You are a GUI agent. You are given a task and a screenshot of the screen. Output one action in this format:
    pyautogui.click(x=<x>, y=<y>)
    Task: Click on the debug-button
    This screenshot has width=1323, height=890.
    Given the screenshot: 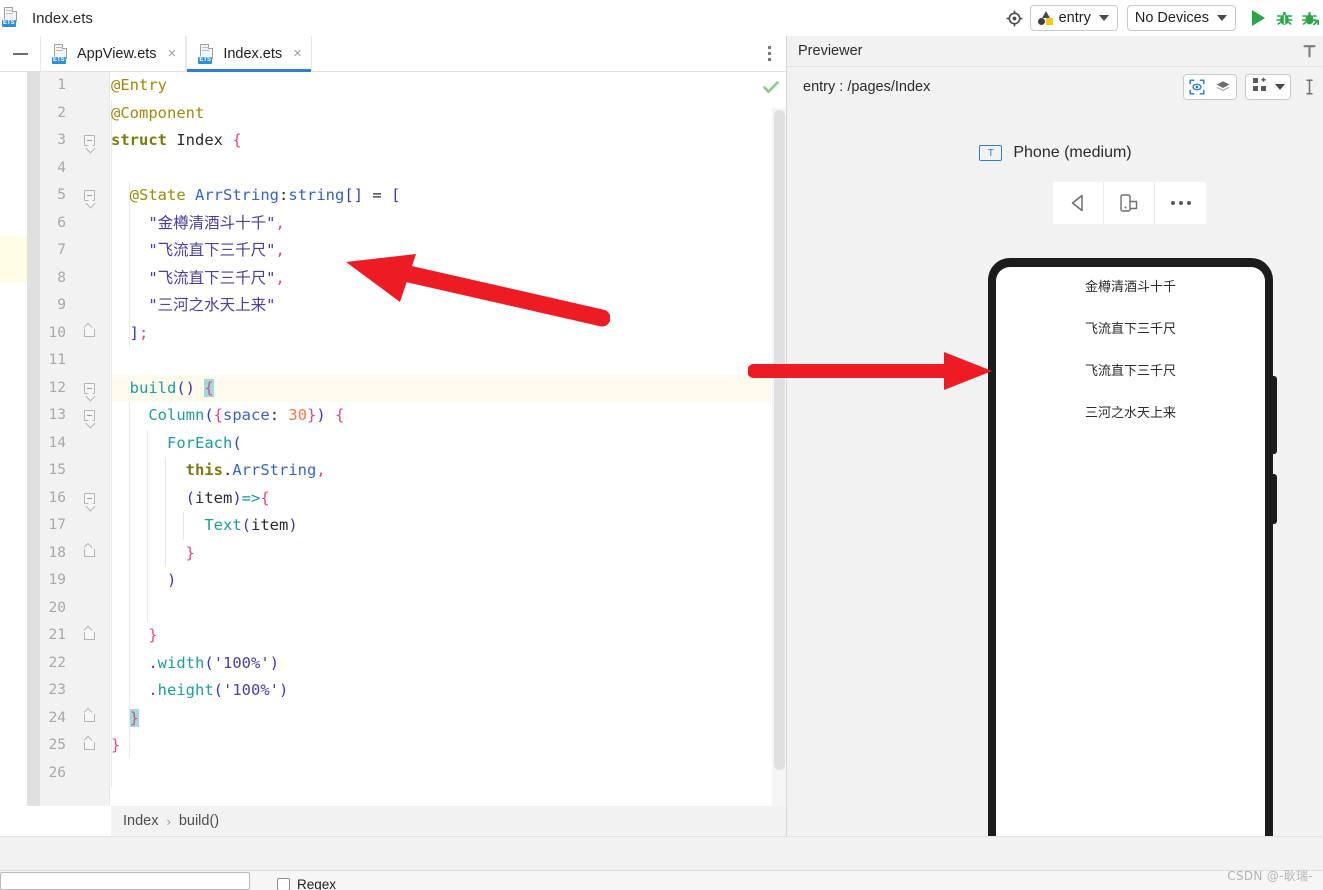 What is the action you would take?
    pyautogui.click(x=1284, y=18)
    